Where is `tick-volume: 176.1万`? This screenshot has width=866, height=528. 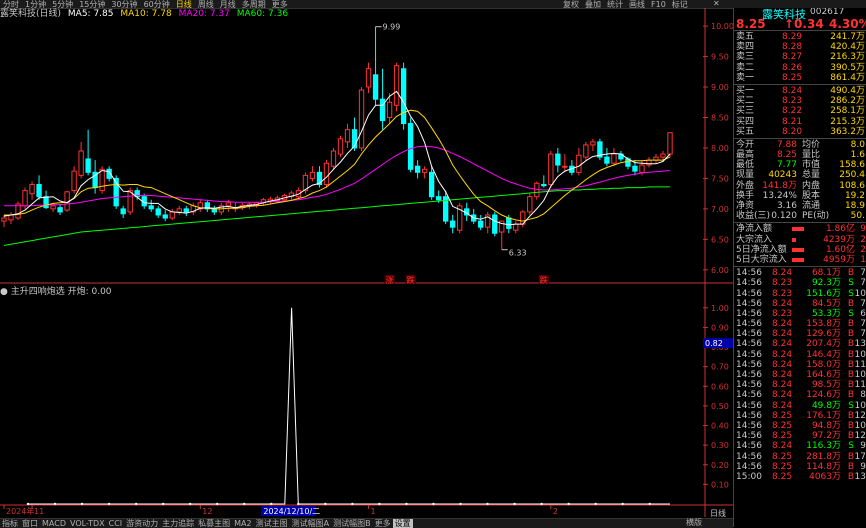 tick-volume: 176.1万 is located at coordinates (823, 415).